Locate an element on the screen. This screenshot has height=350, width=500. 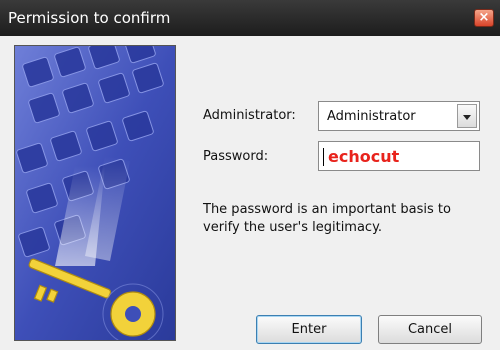
password-value: echocut is located at coordinates (364, 156).